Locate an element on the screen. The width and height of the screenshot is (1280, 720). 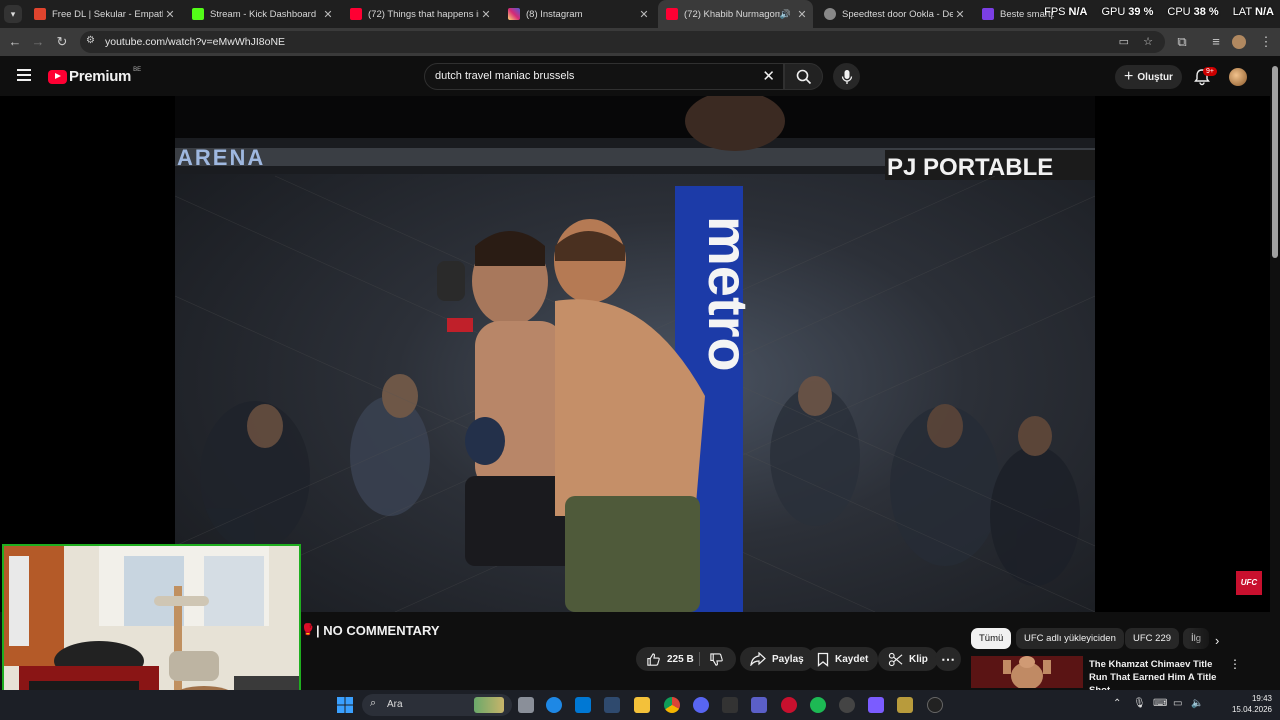
thumbs-down-icon is located at coordinates (716, 659).